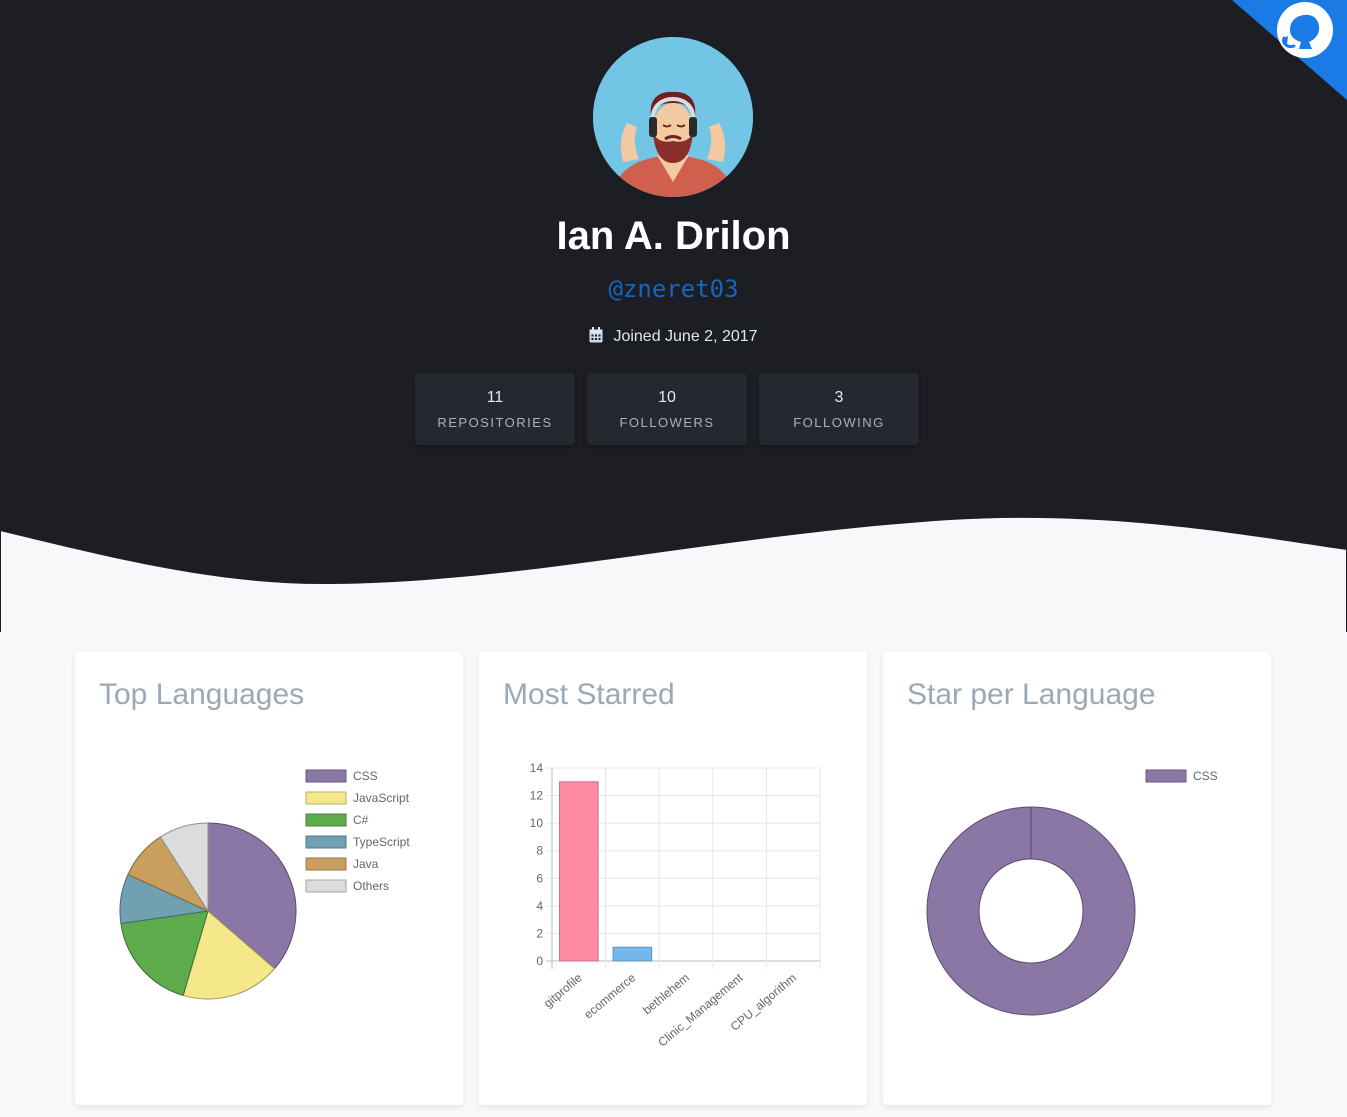 Image resolution: width=1347 pixels, height=1117 pixels. Describe the element at coordinates (667, 422) in the screenshot. I see `stat-label: FOLLOWERS` at that location.